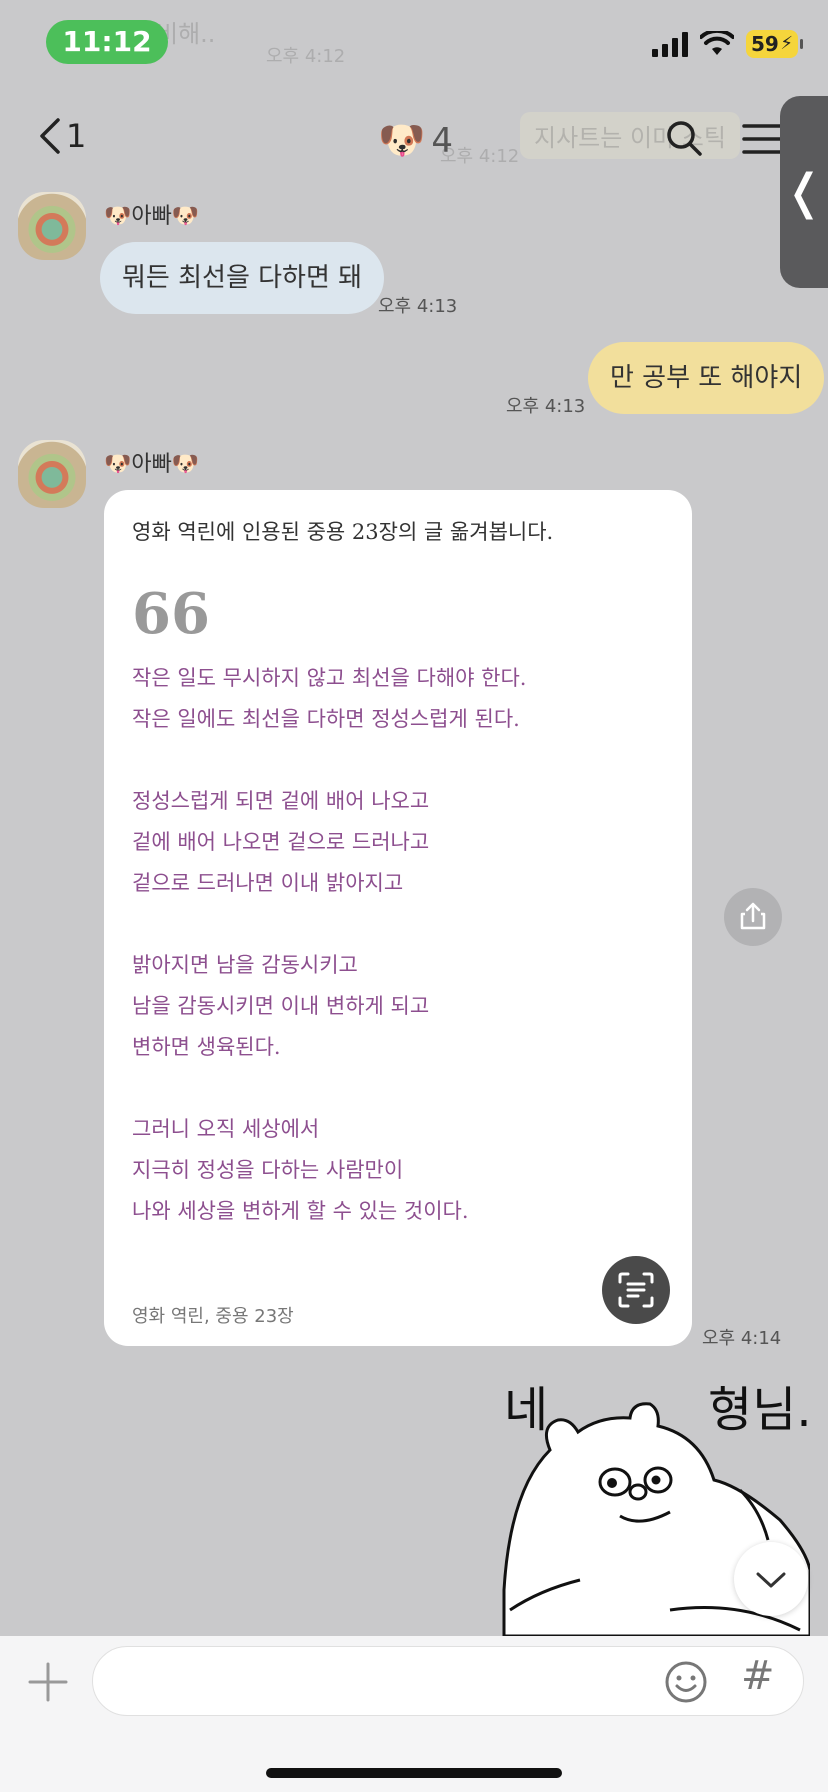 The height and width of the screenshot is (1792, 828). I want to click on image-source-caption: 영화 역린, 중용 23장, so click(213, 1316).